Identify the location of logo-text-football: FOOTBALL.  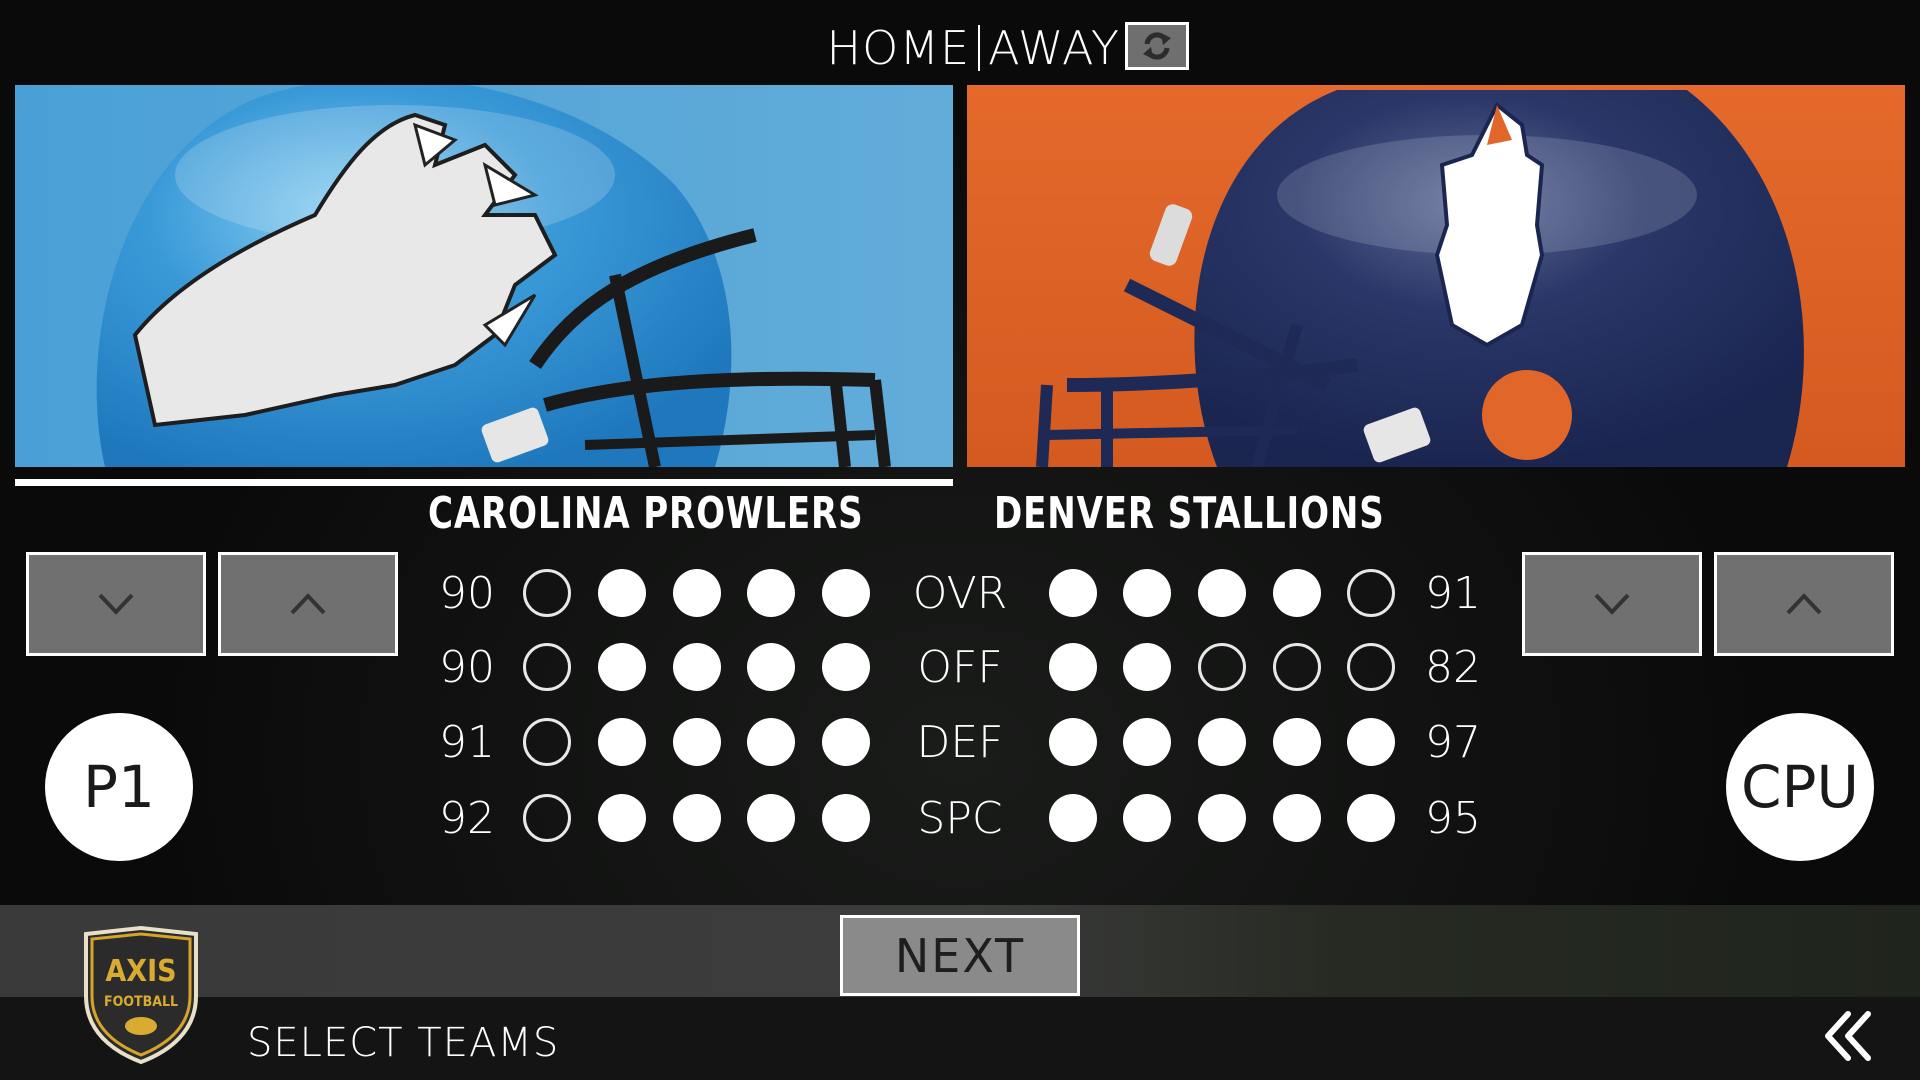
(141, 1002).